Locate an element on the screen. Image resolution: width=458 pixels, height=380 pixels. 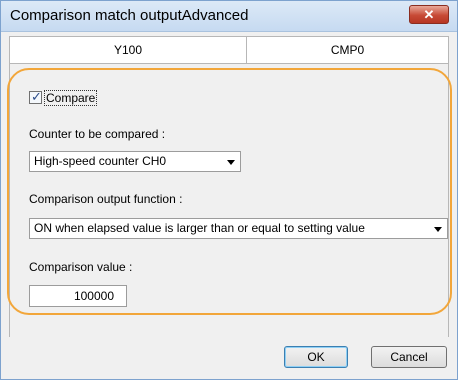
output-function-label: Comparison output function : is located at coordinates (106, 199).